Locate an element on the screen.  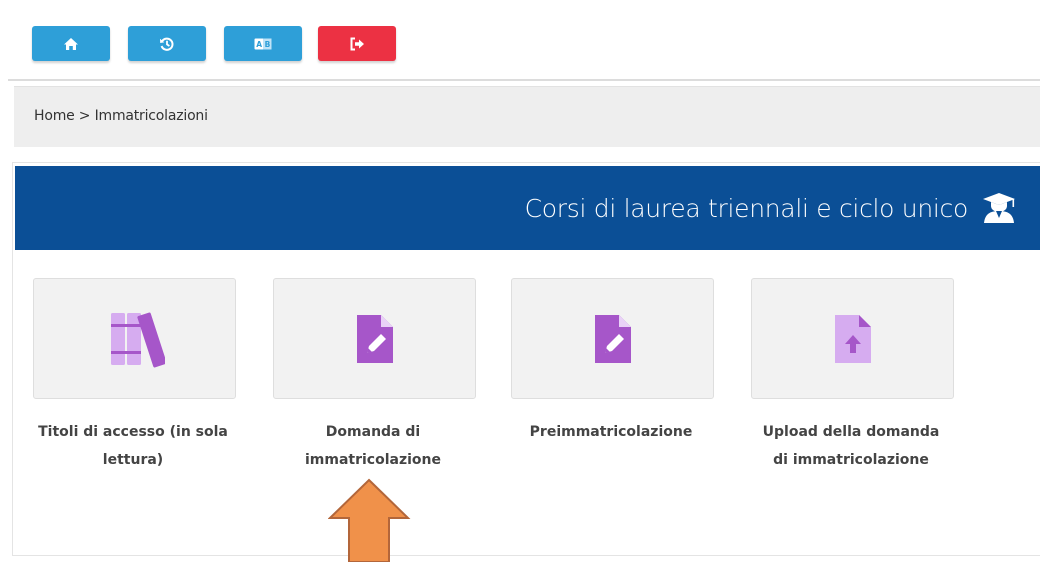
tile-preimmatricolazione is located at coordinates (612, 338).